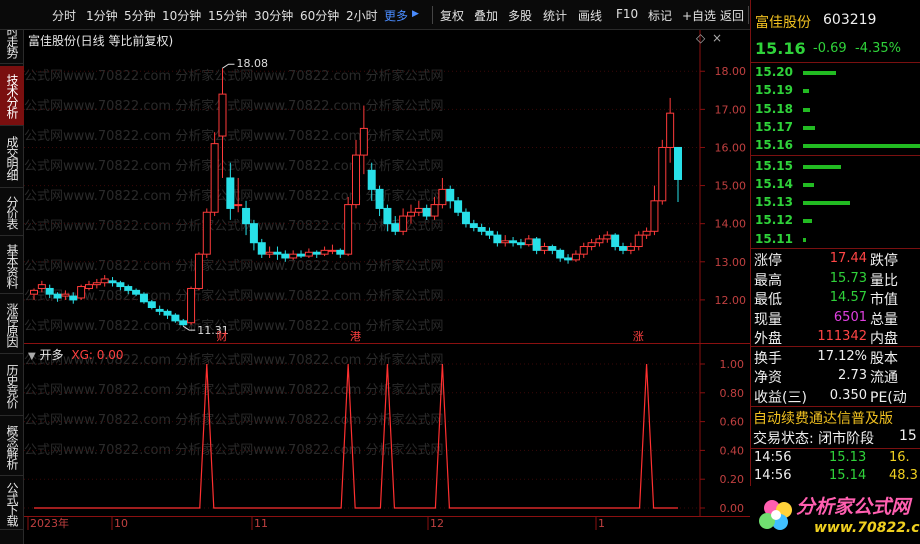  What do you see at coordinates (774, 145) in the screenshot?
I see `order-book-price: 15.16` at bounding box center [774, 145].